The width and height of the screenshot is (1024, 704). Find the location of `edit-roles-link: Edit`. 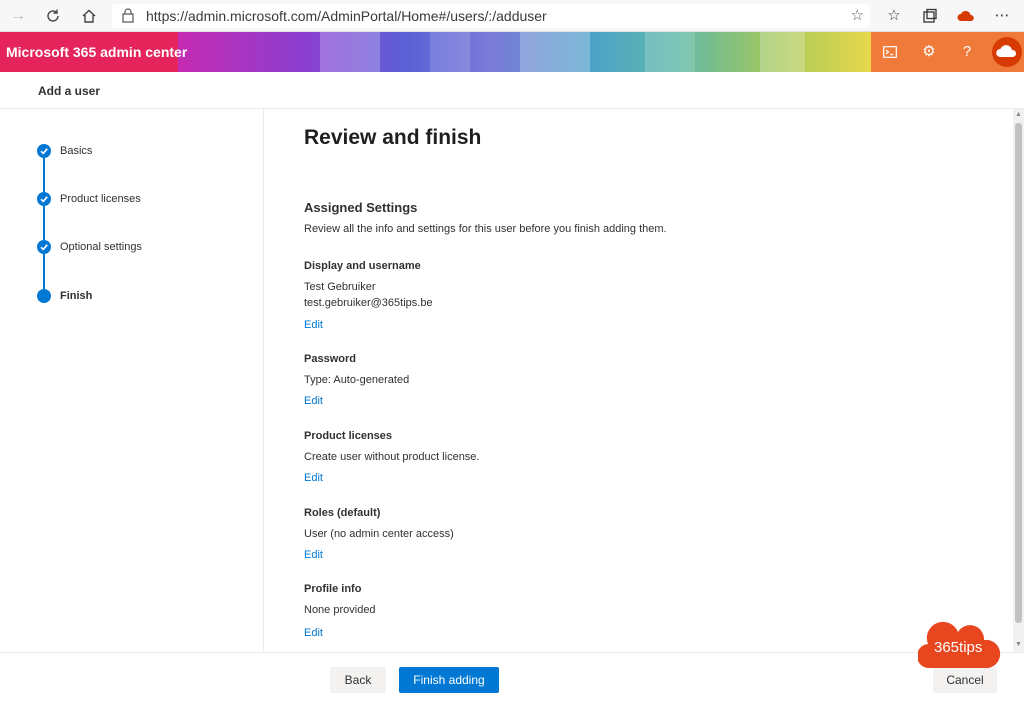

edit-roles-link: Edit is located at coordinates (313, 555).